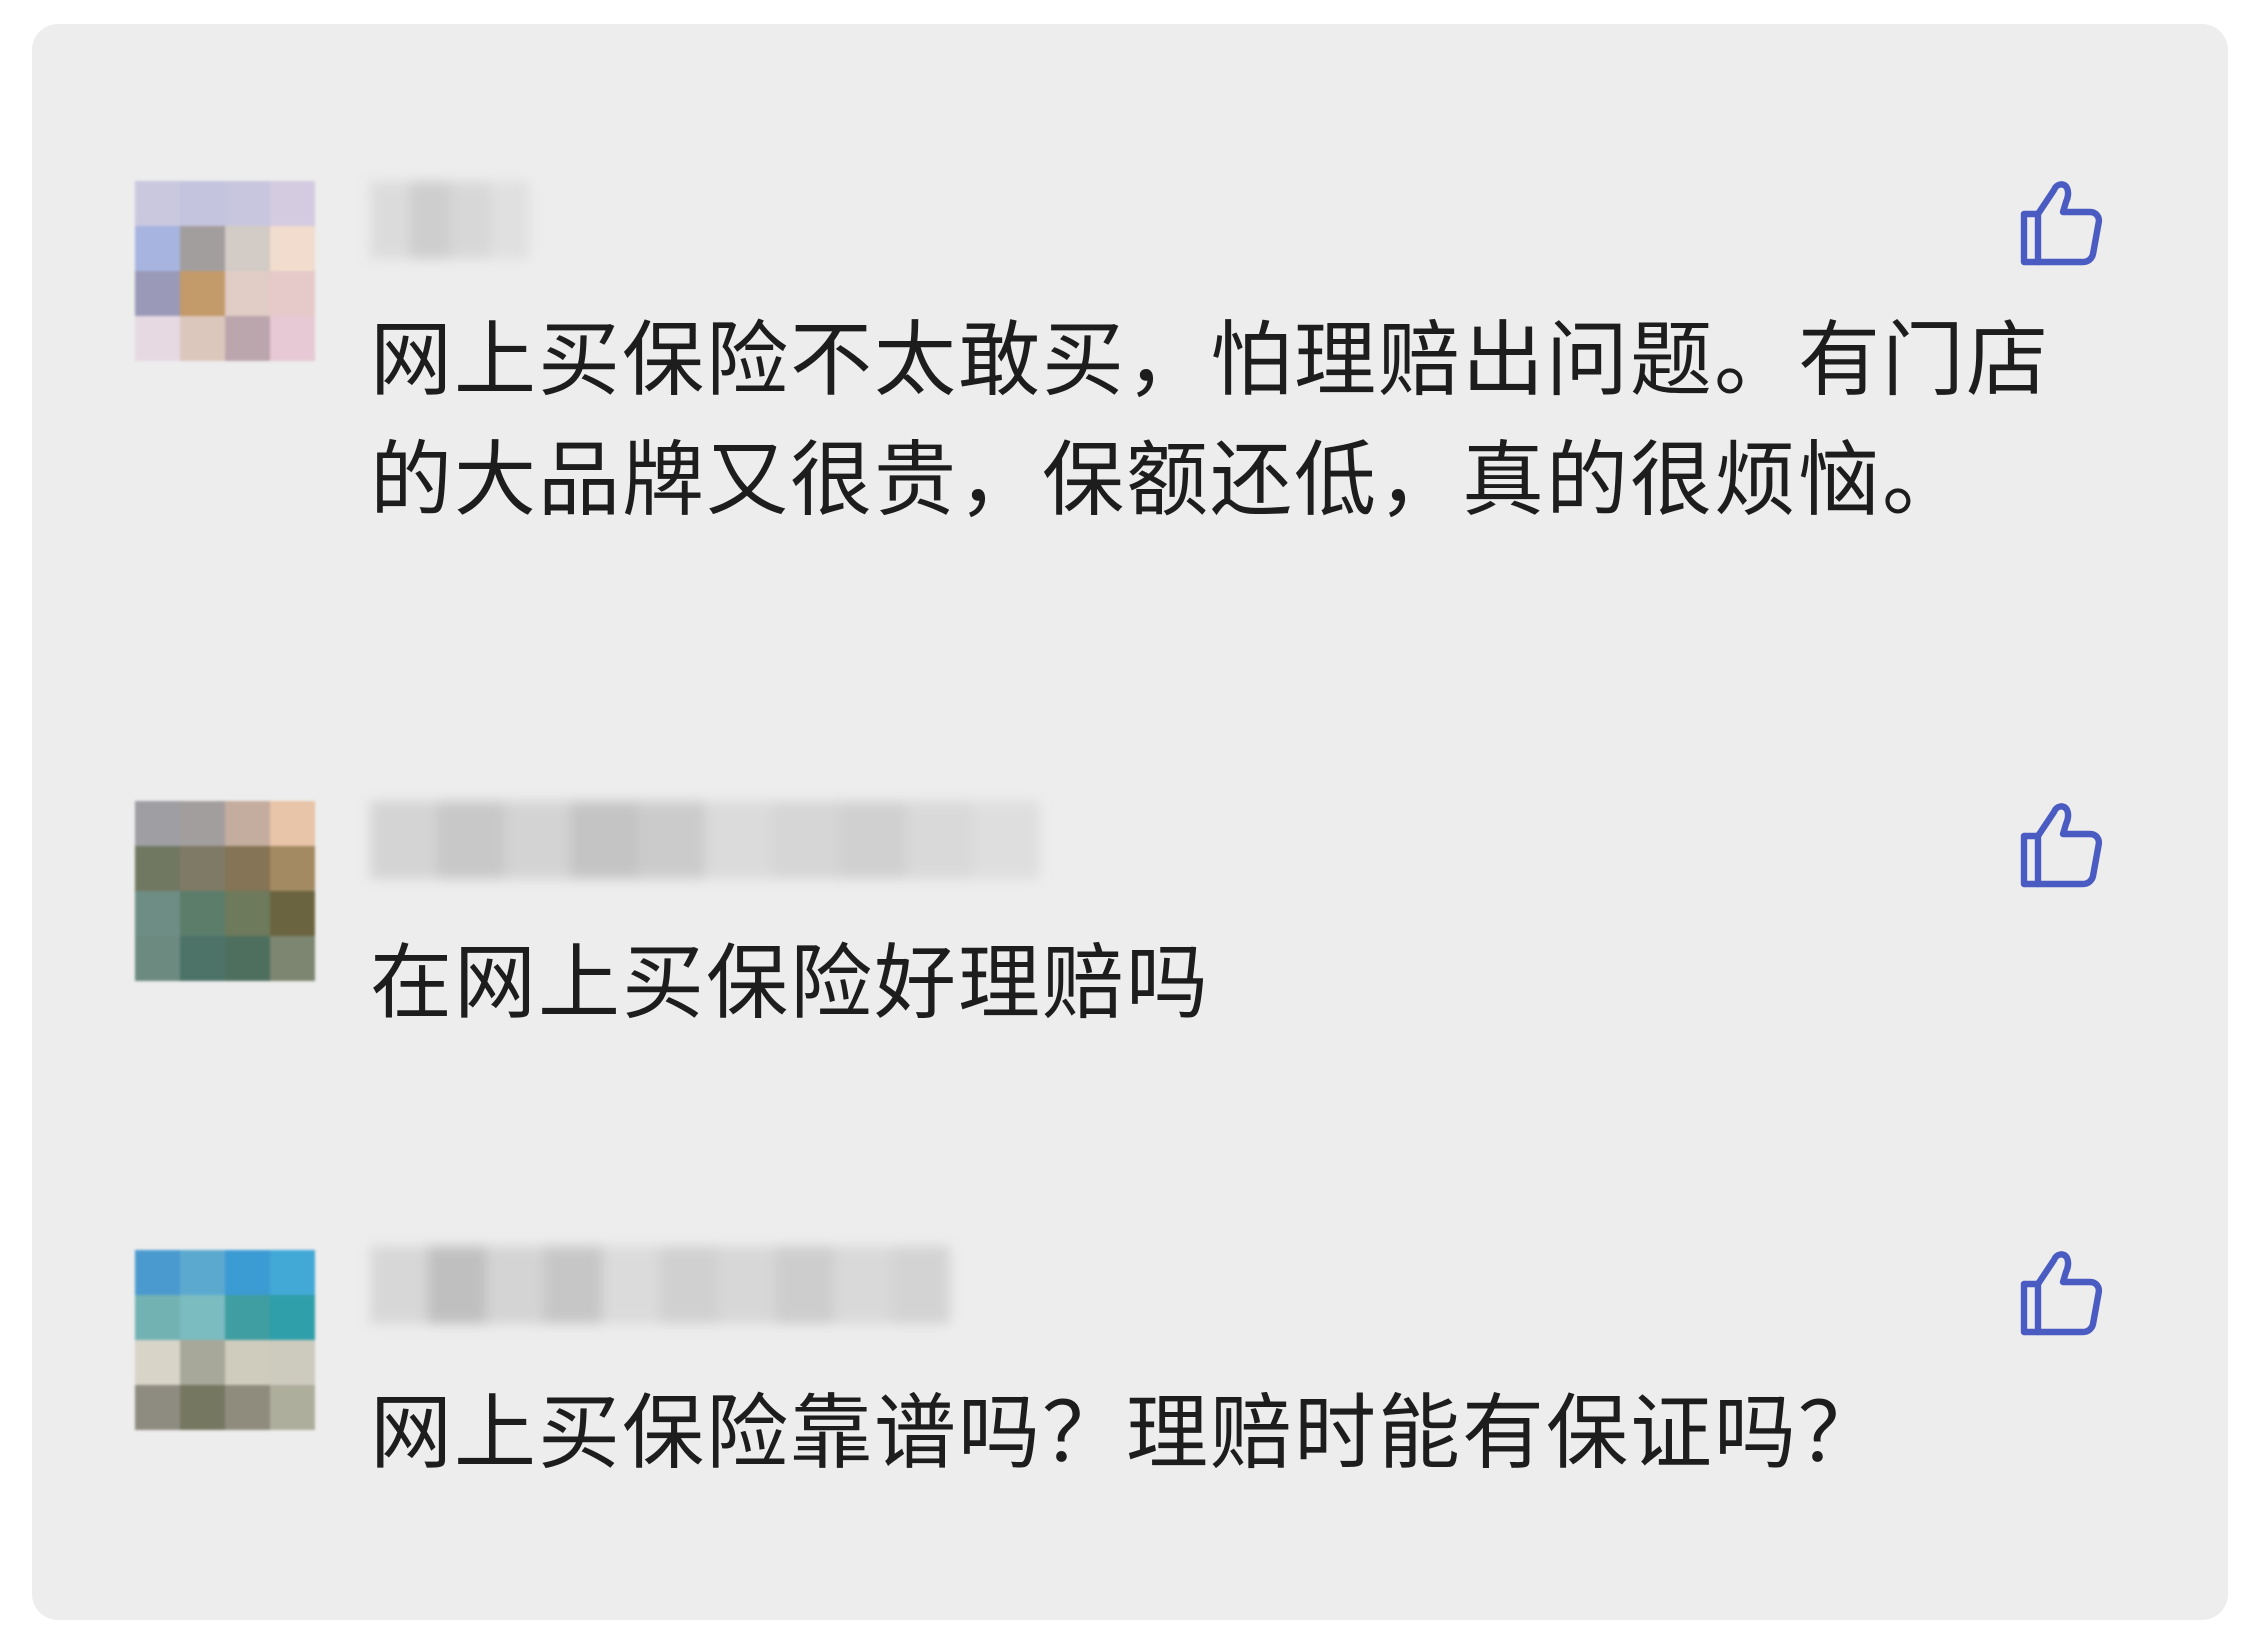 The image size is (2251, 1645). Describe the element at coordinates (790, 983) in the screenshot. I see `comment-text: 在网上买保险好理赔吗` at that location.